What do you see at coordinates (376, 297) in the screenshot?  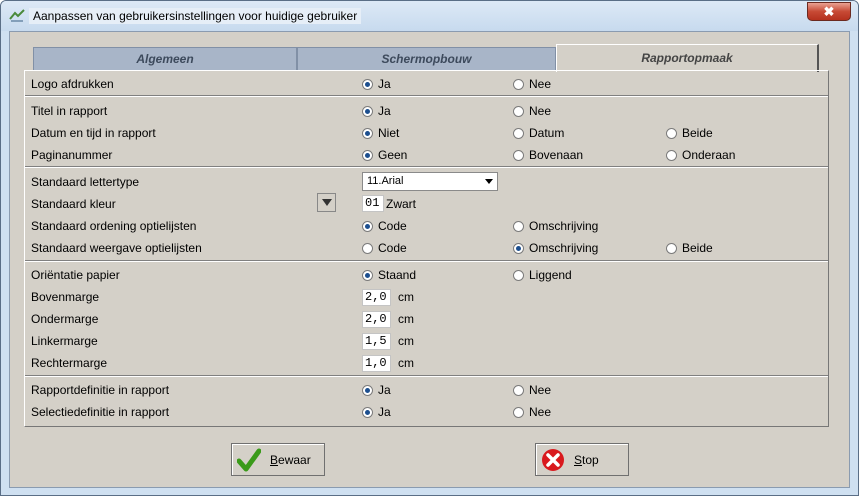 I see `bovenmarge-field: 2,0` at bounding box center [376, 297].